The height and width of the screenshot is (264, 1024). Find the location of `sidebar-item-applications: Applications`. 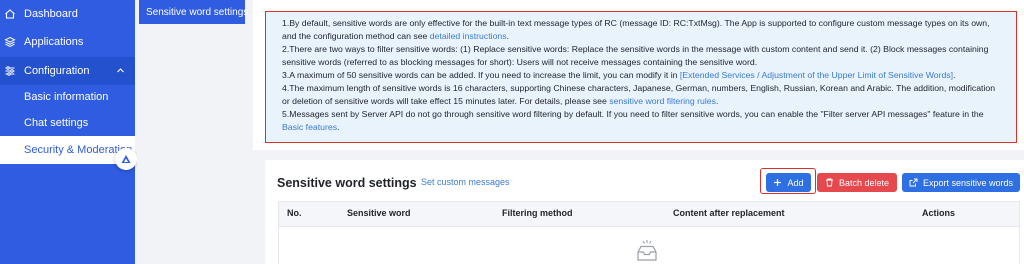

sidebar-item-applications: Applications is located at coordinates (67, 42).